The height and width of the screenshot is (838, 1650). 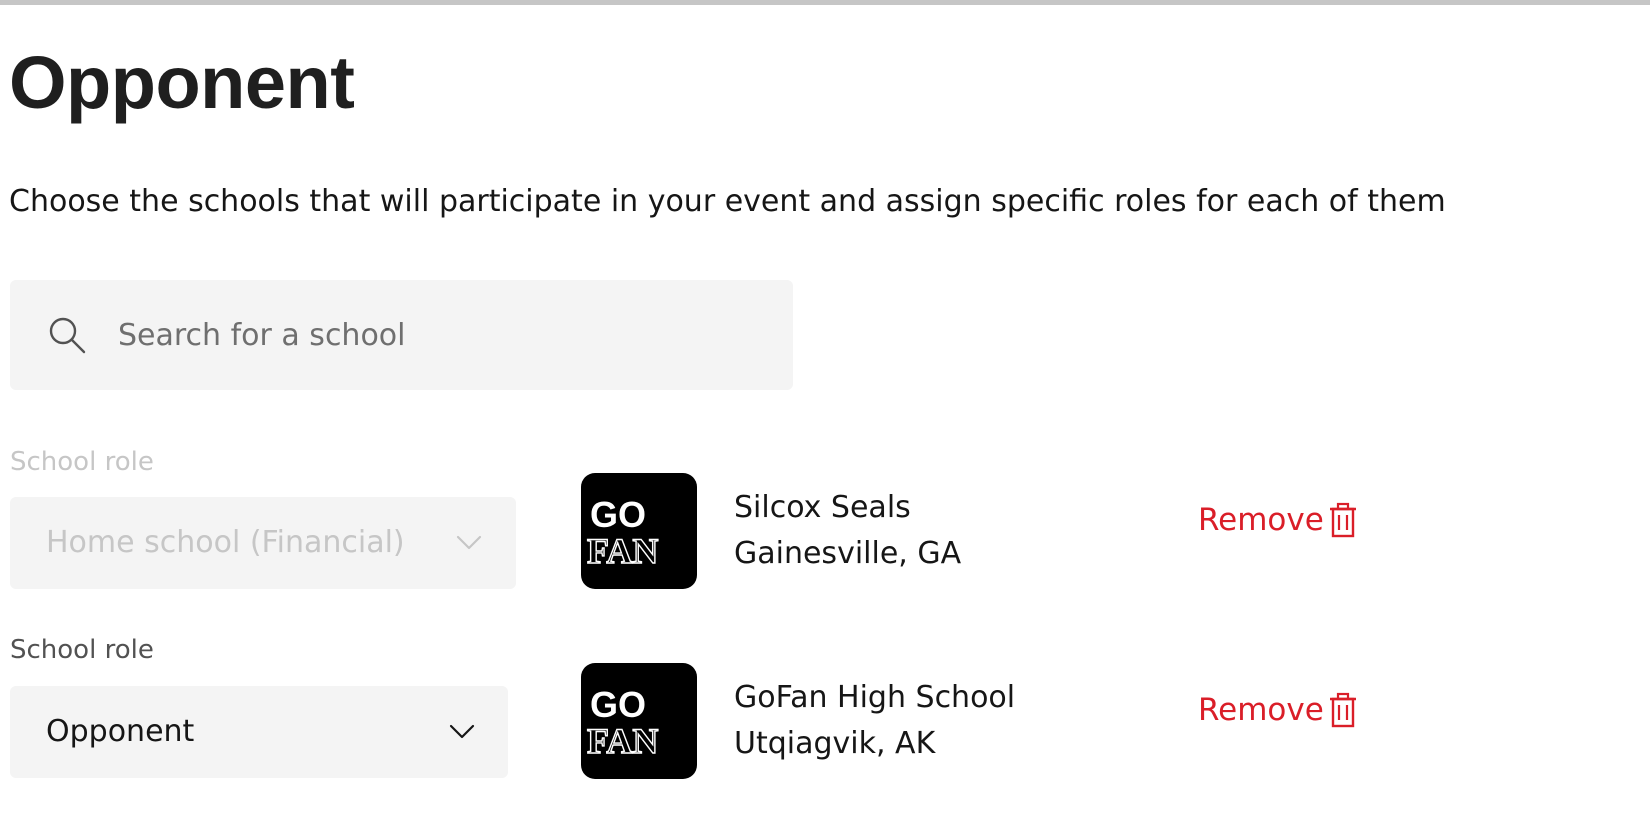 I want to click on search-input, so click(x=438, y=335).